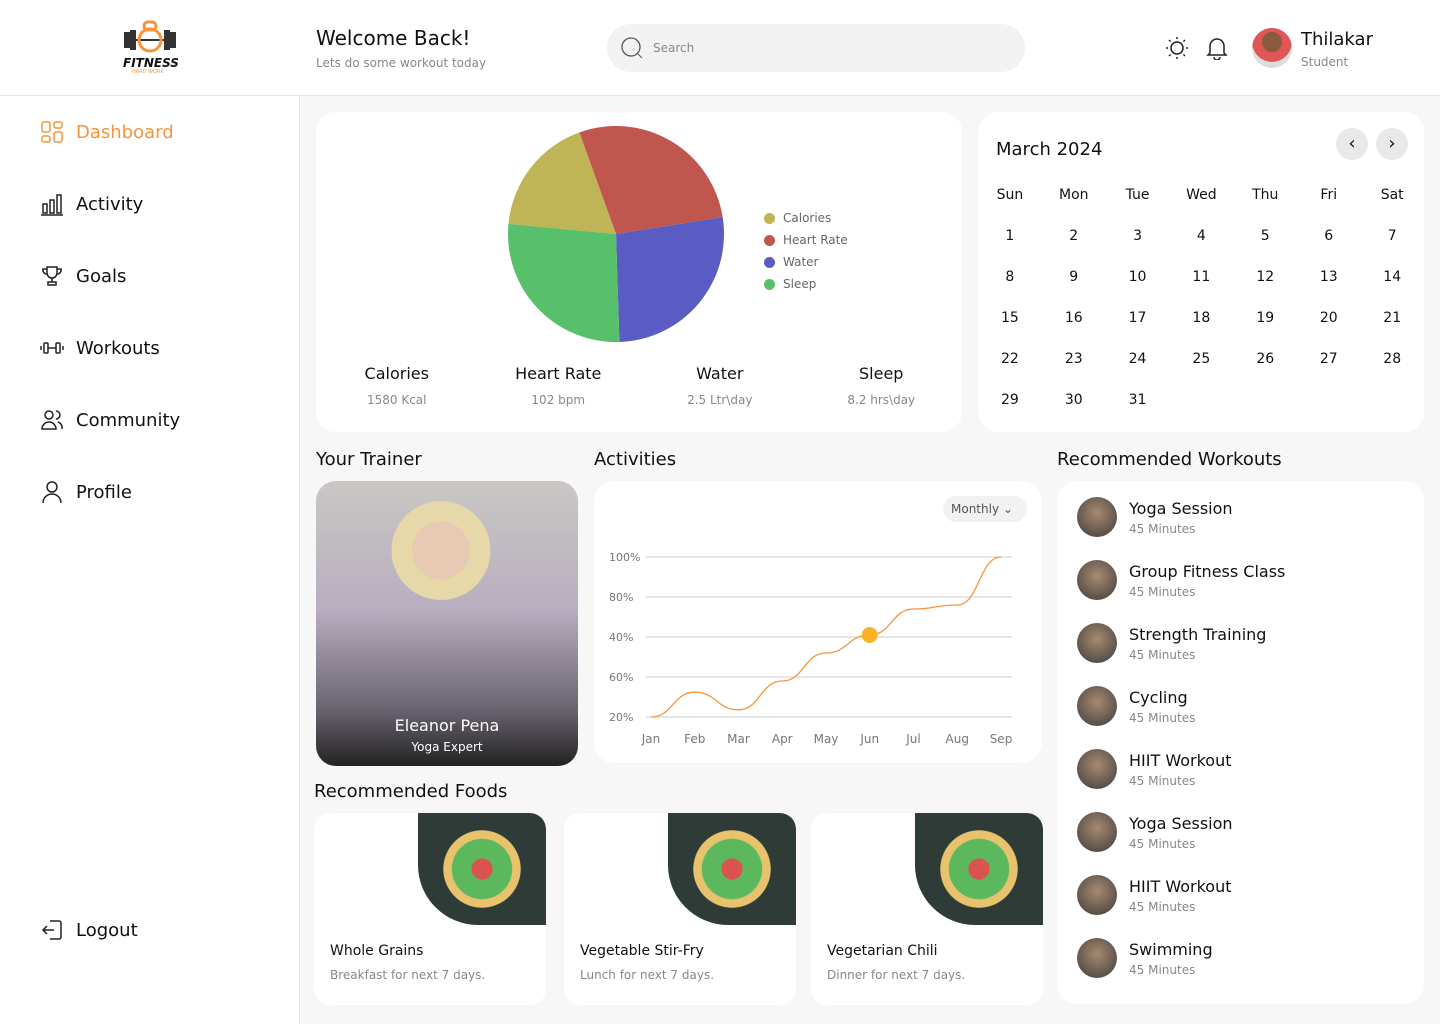 Image resolution: width=1440 pixels, height=1024 pixels. Describe the element at coordinates (1010, 358) in the screenshot. I see `calendar-day: 22` at that location.